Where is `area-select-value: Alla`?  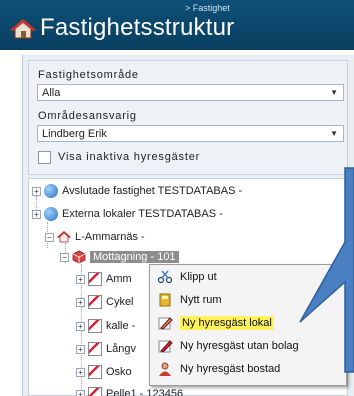
area-select-value: Alla is located at coordinates (51, 93).